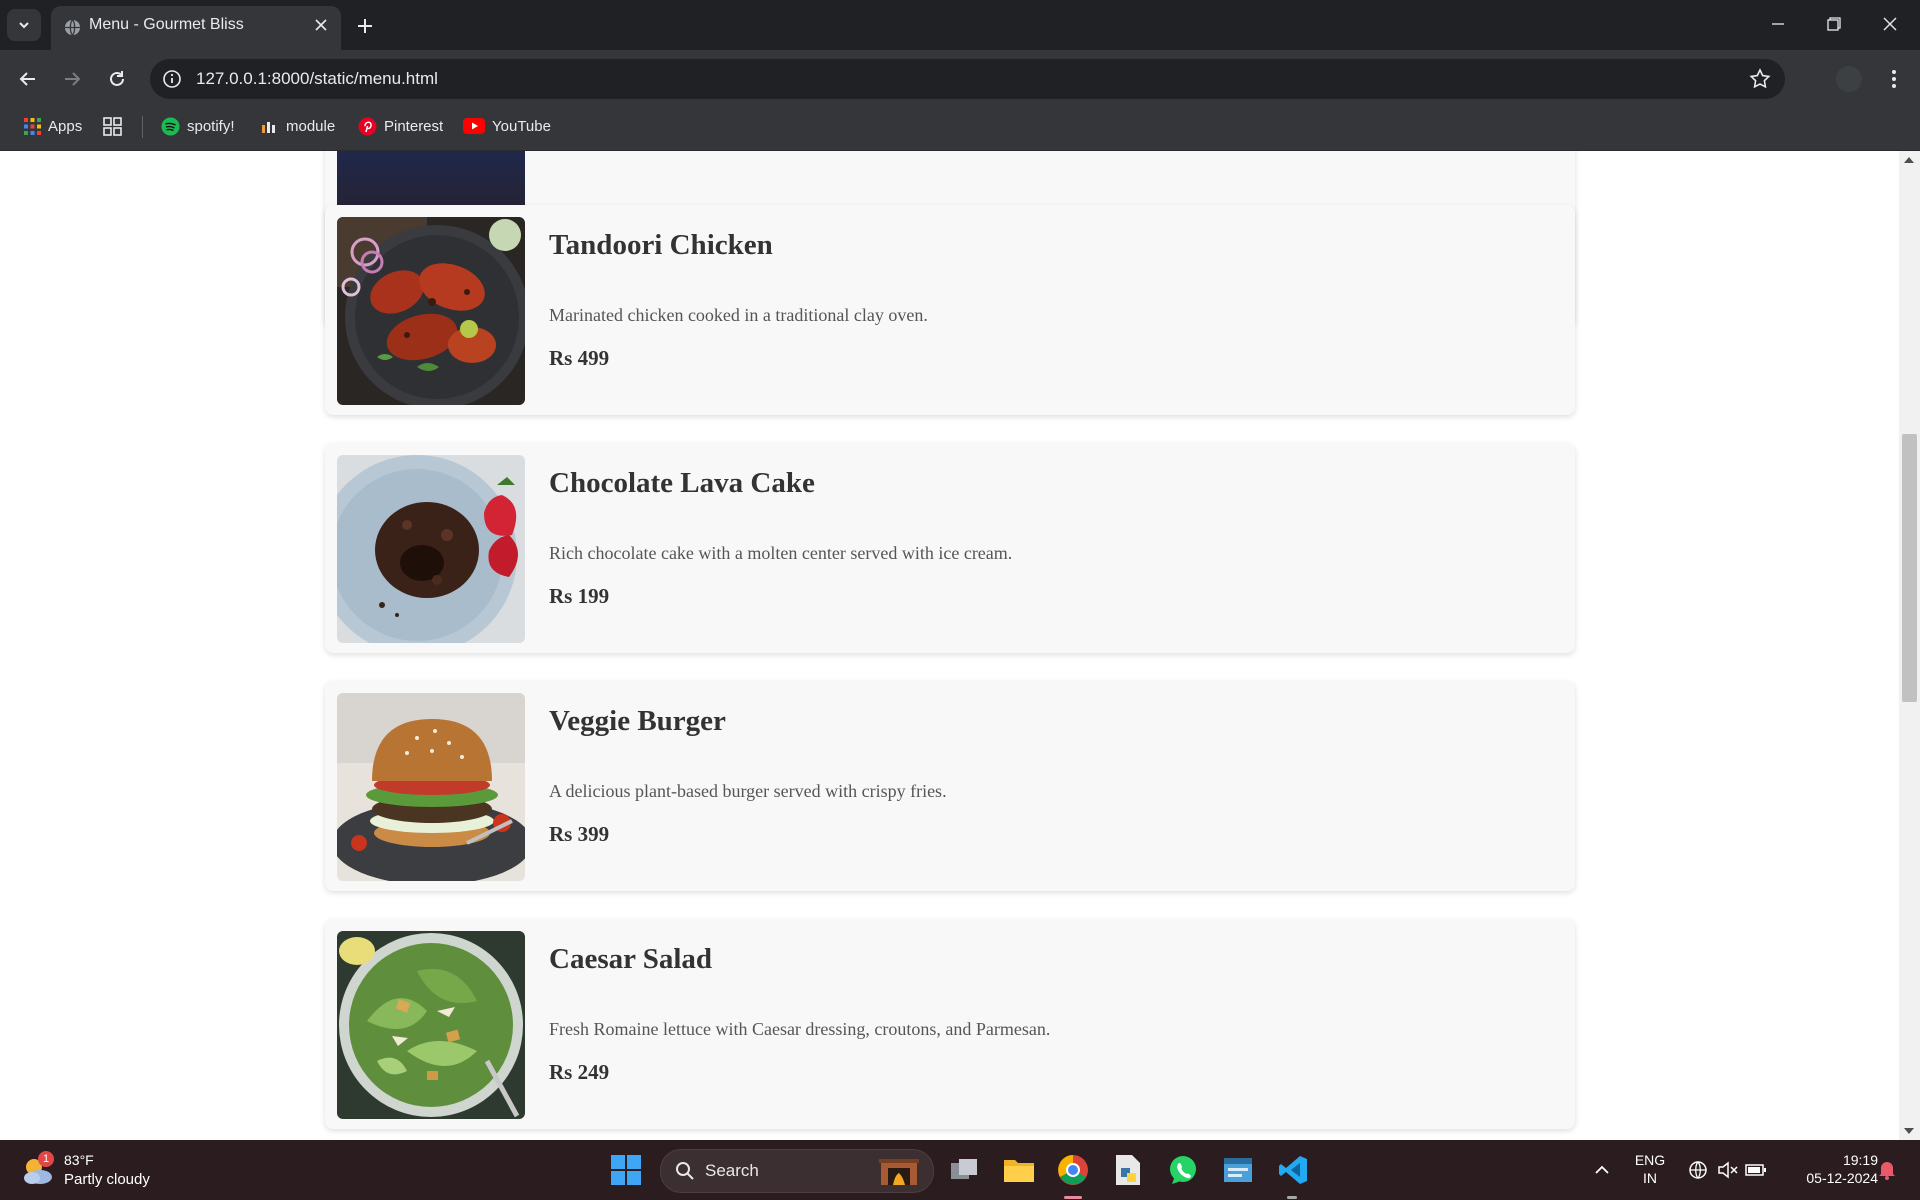 The image size is (1920, 1200). What do you see at coordinates (1073, 1197) in the screenshot?
I see `active-app-indicator` at bounding box center [1073, 1197].